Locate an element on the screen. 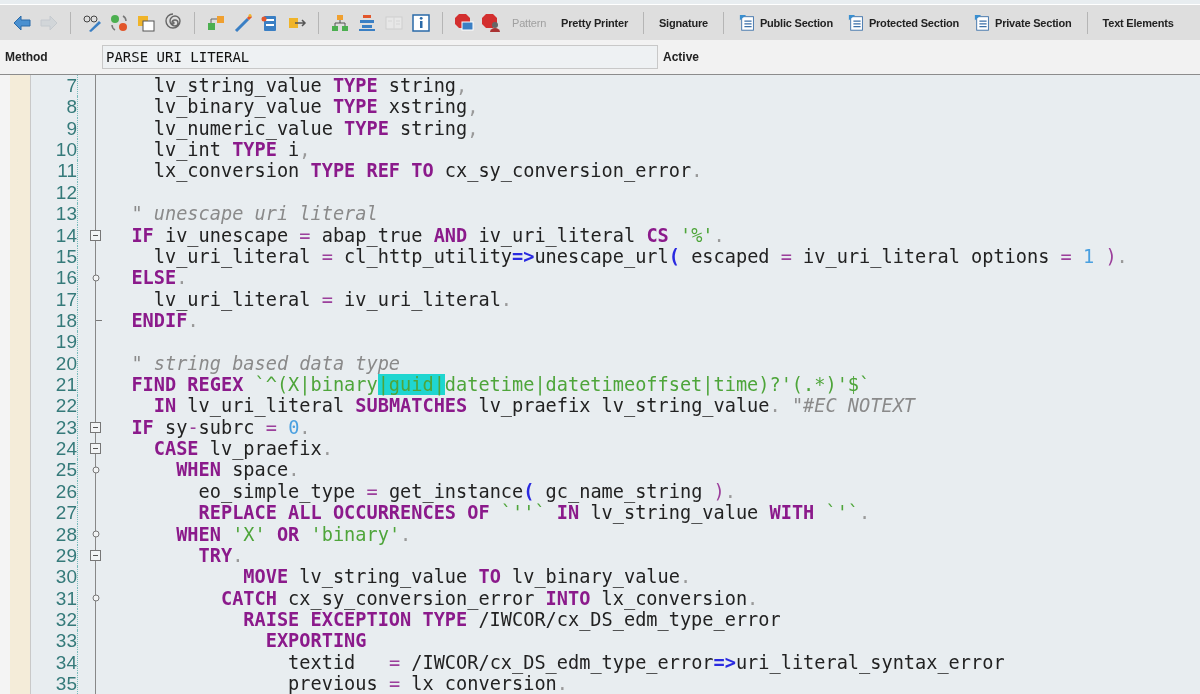 This screenshot has width=1200, height=694. method-name-field: PARSE_URI_LITERAL is located at coordinates (380, 57).